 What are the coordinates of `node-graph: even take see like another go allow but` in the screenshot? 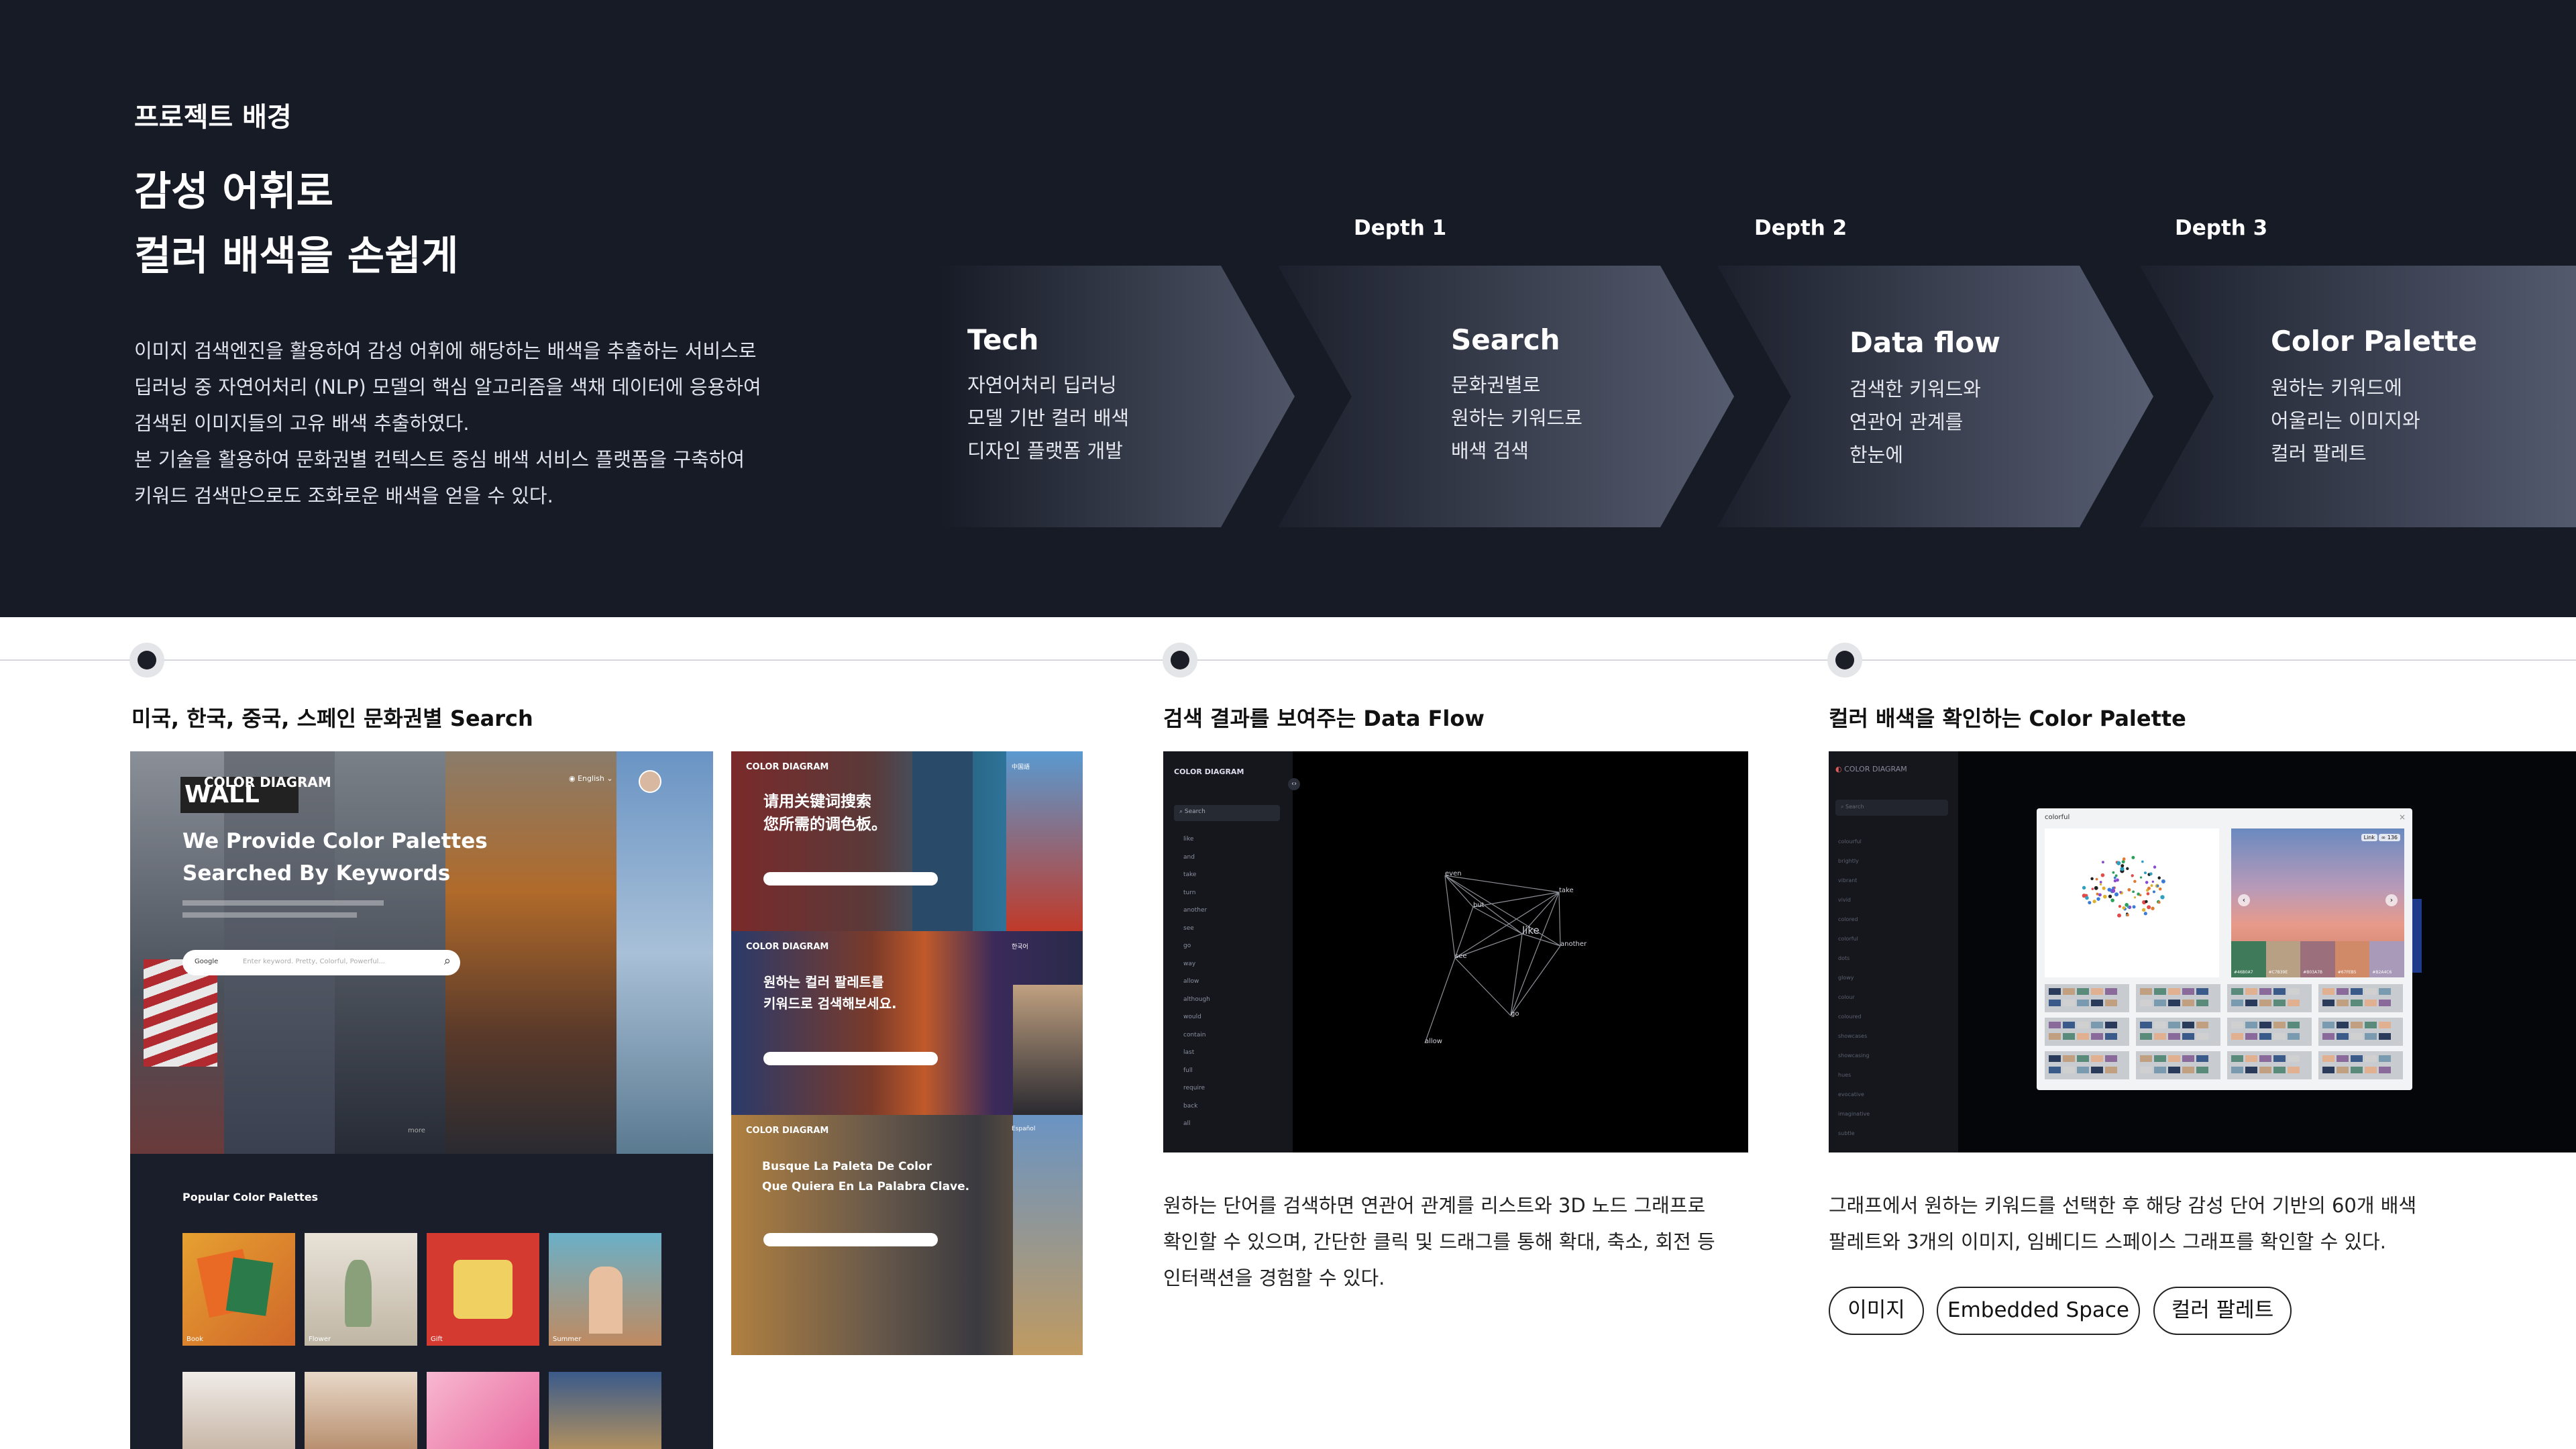 It's located at (1455, 951).